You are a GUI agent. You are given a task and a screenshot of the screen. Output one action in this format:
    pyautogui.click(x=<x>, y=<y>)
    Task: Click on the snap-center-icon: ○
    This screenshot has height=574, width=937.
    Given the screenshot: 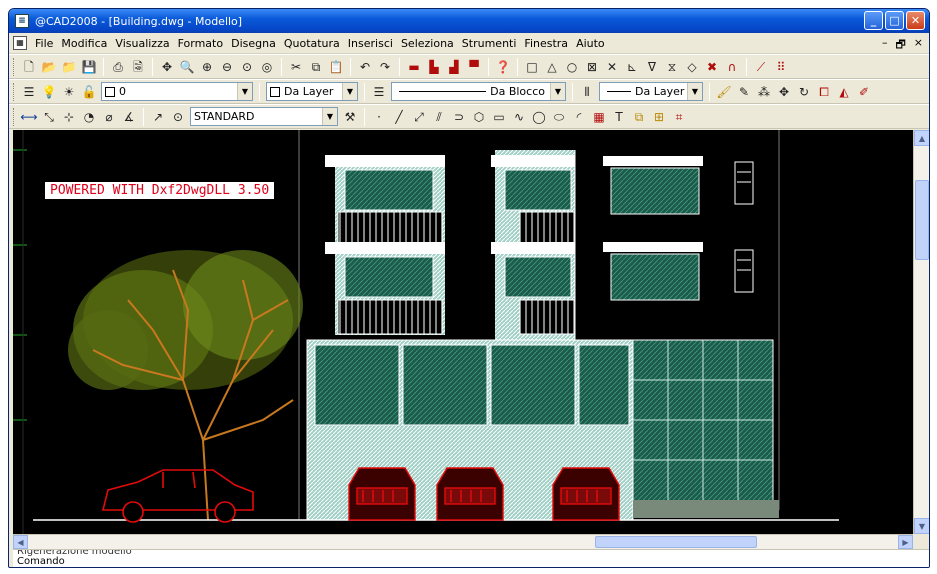 What is the action you would take?
    pyautogui.click(x=572, y=66)
    